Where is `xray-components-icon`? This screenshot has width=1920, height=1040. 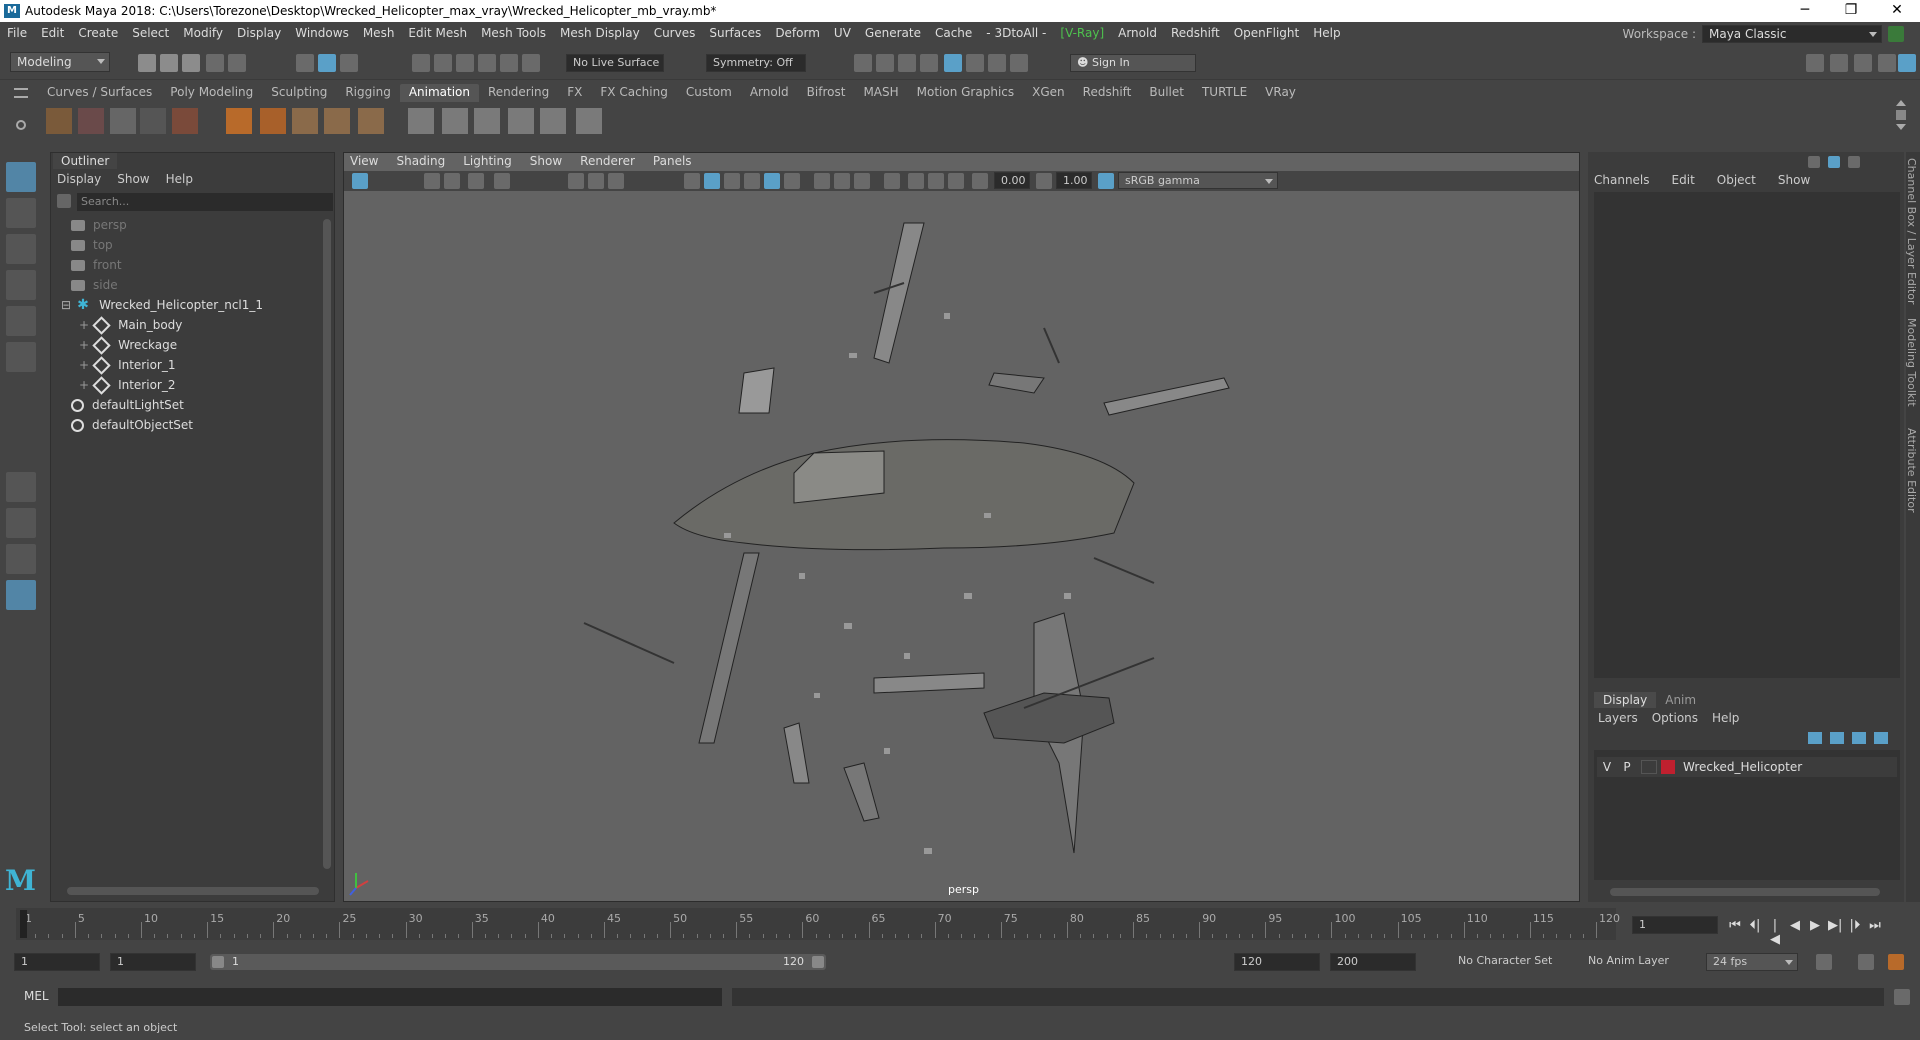 xray-components-icon is located at coordinates (956, 181).